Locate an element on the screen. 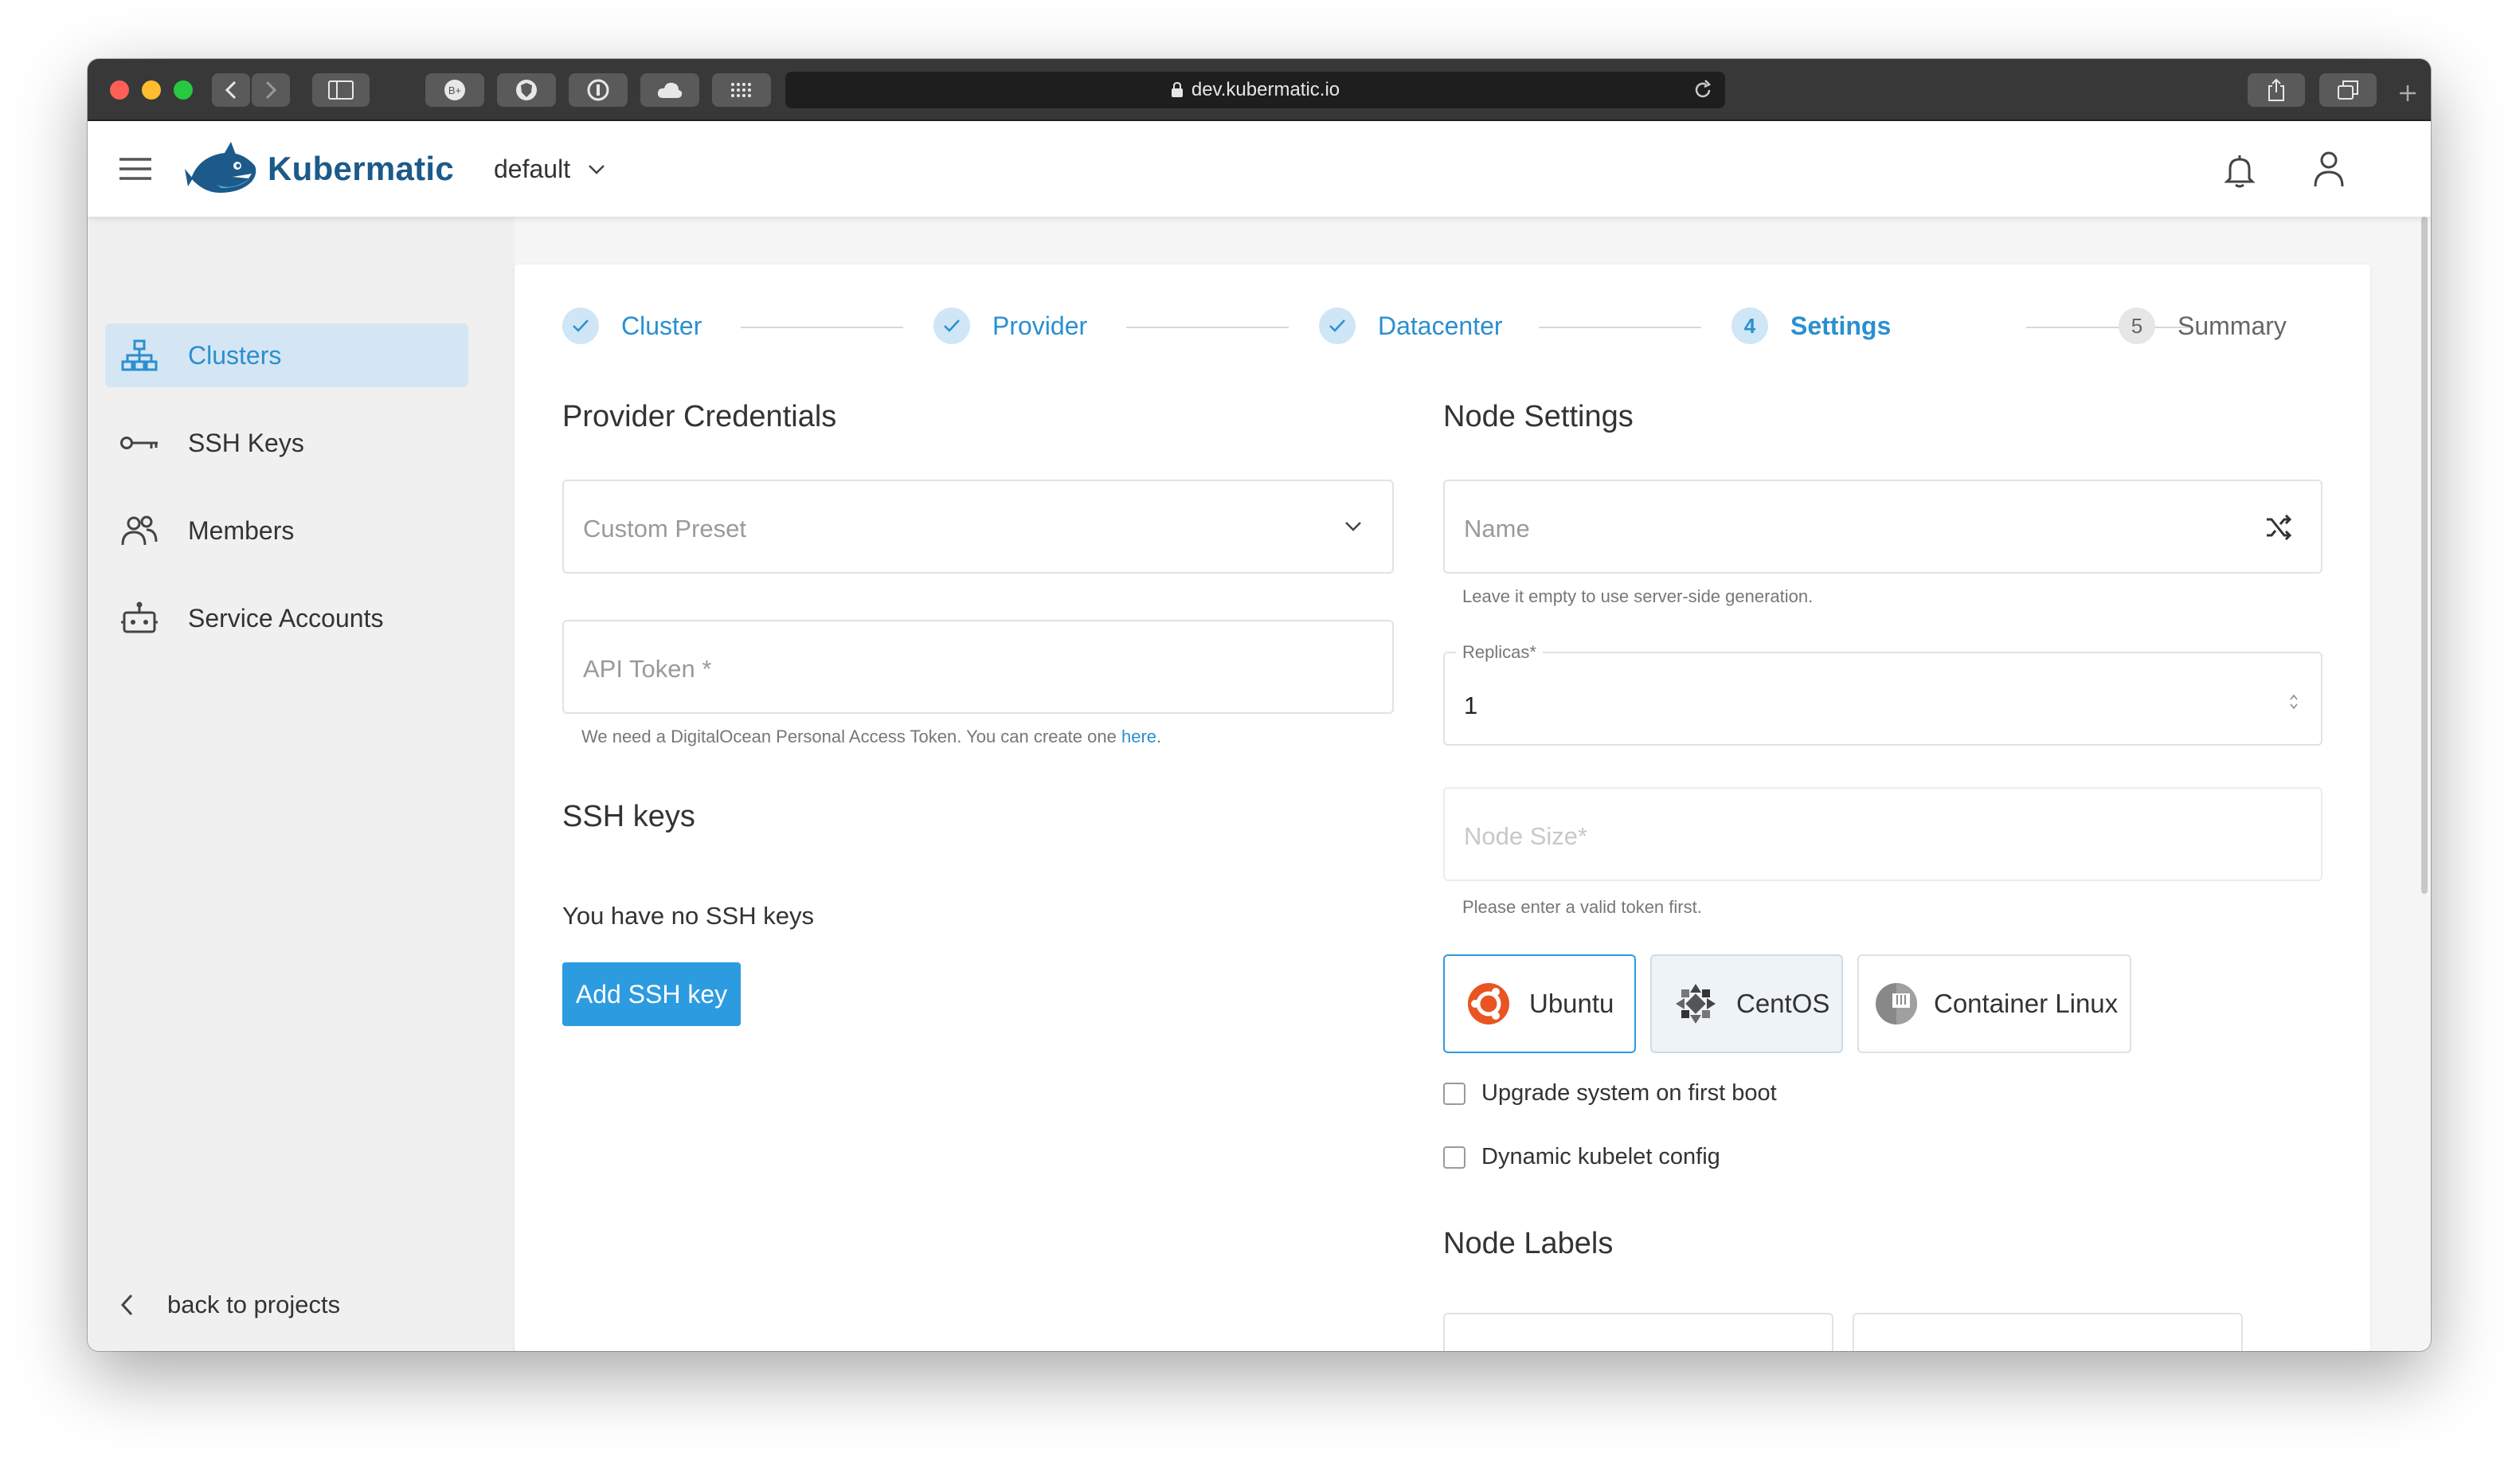 This screenshot has width=2520, height=1469. sidebar-icon is located at coordinates (341, 90).